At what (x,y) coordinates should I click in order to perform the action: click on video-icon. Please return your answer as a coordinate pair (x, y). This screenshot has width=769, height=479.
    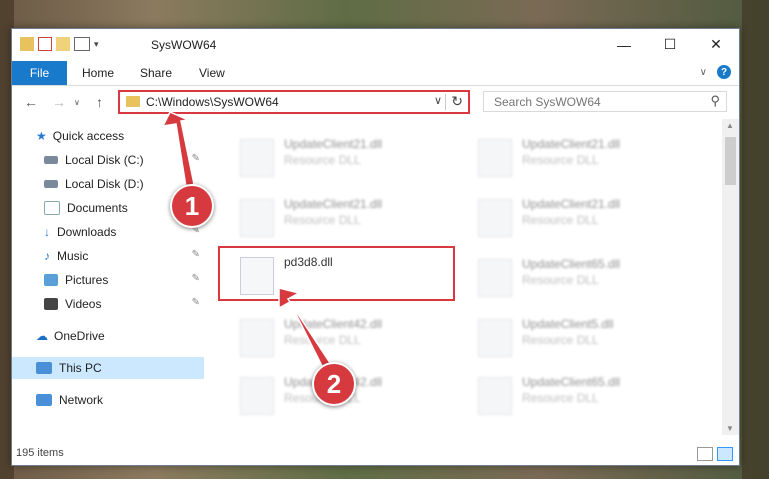
    Looking at the image, I should click on (51, 304).